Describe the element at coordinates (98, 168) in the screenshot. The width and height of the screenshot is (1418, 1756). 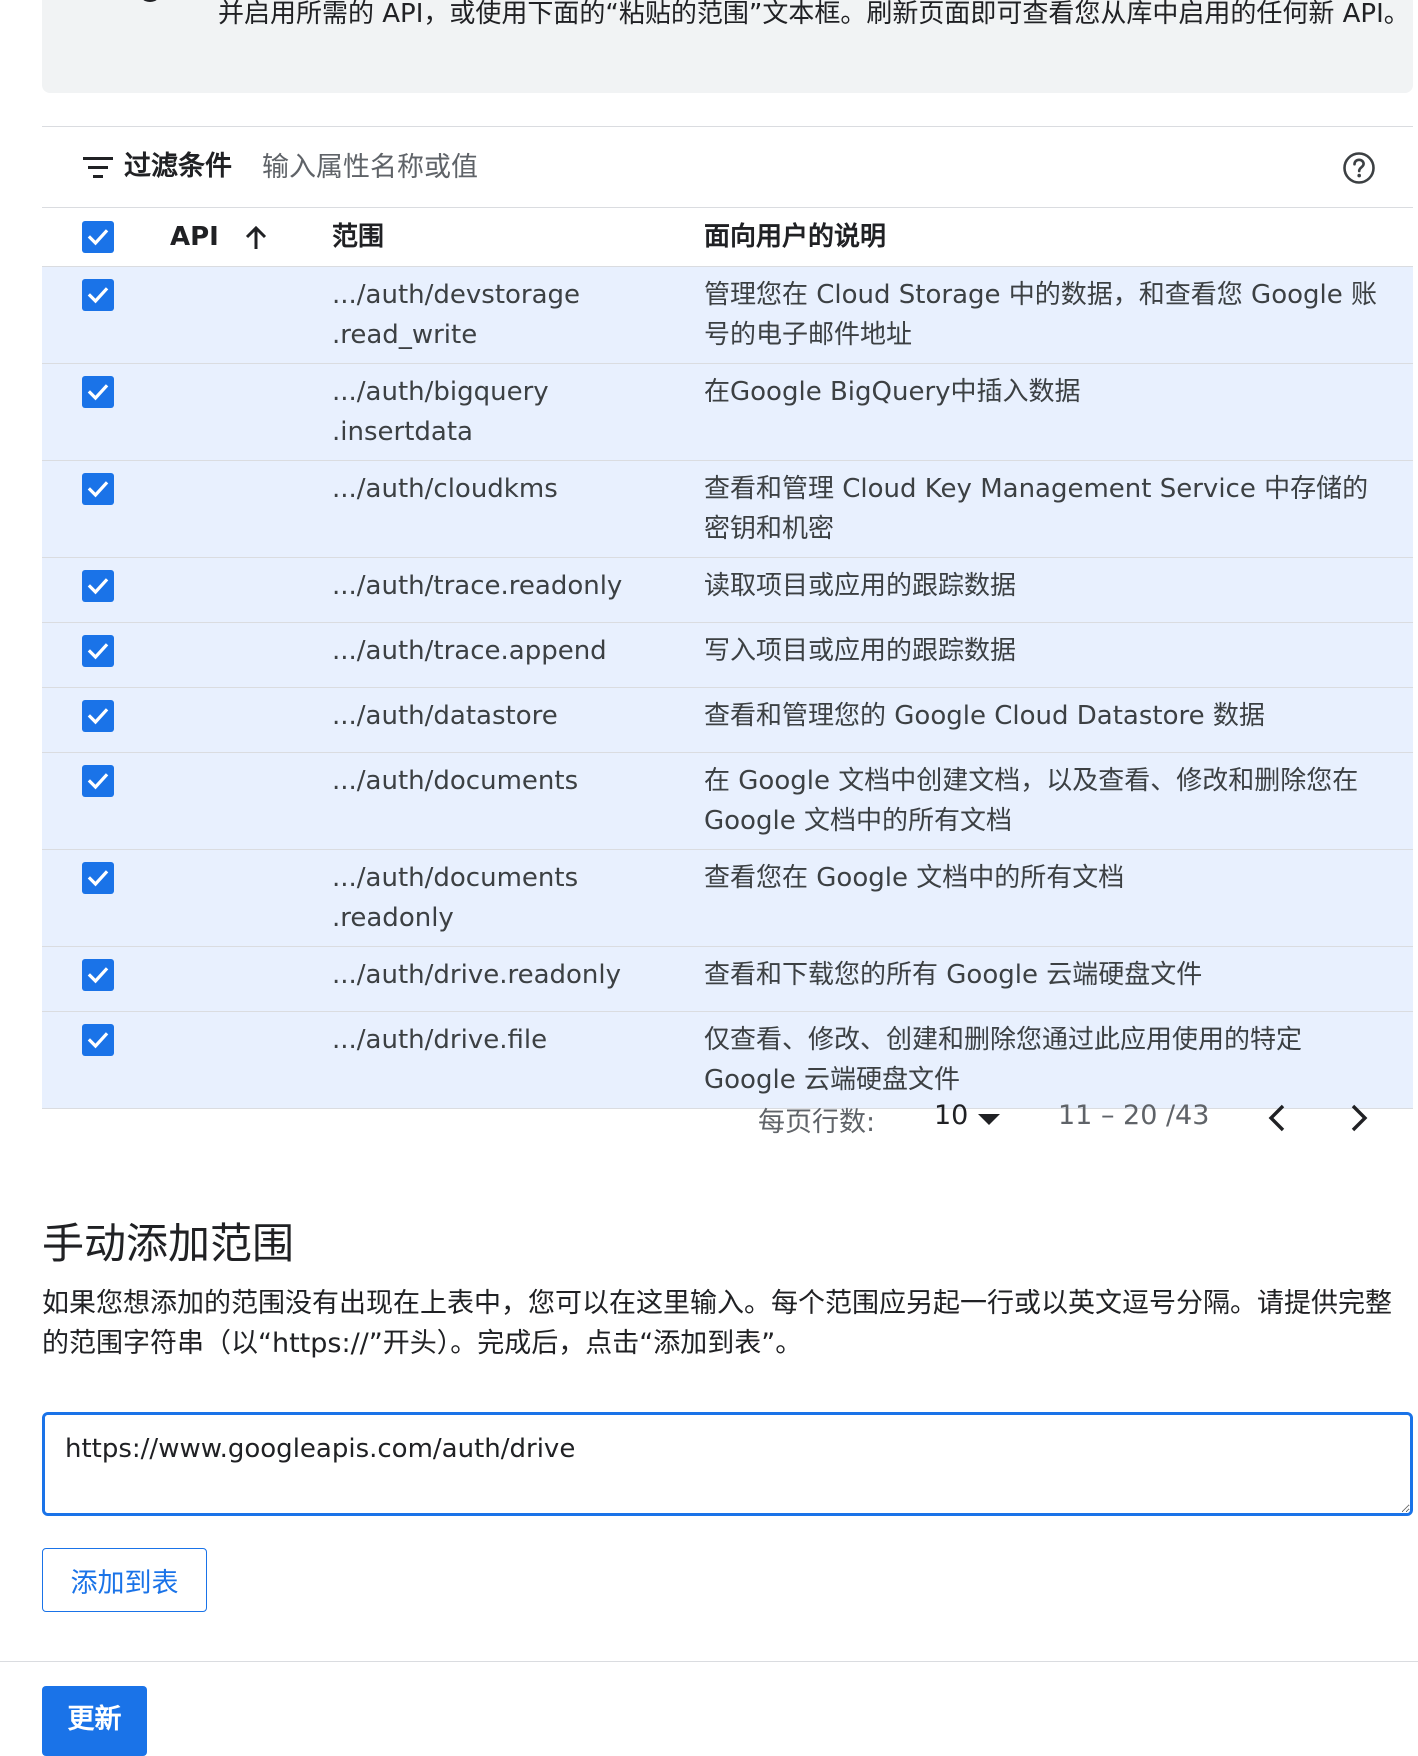
I see `filter-icon` at that location.